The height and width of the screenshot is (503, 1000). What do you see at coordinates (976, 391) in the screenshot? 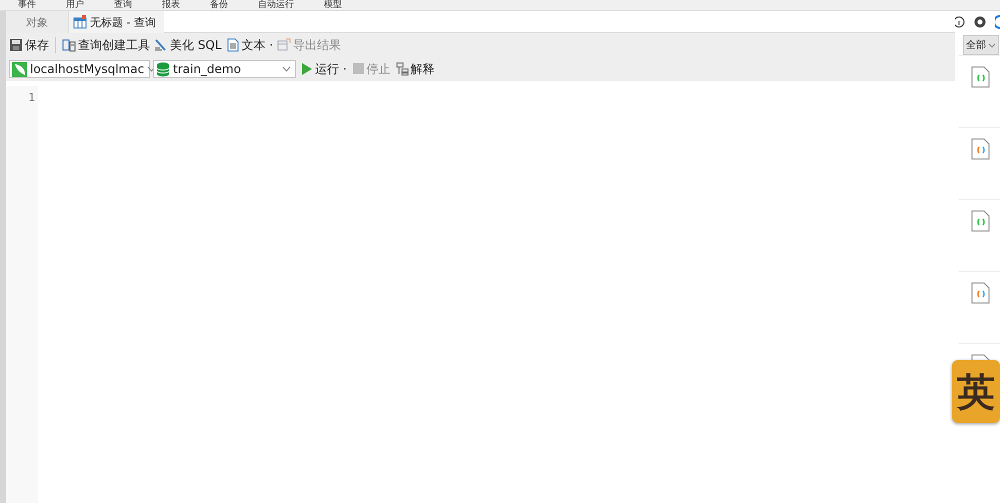
I see `input-method-tooltip: 英` at bounding box center [976, 391].